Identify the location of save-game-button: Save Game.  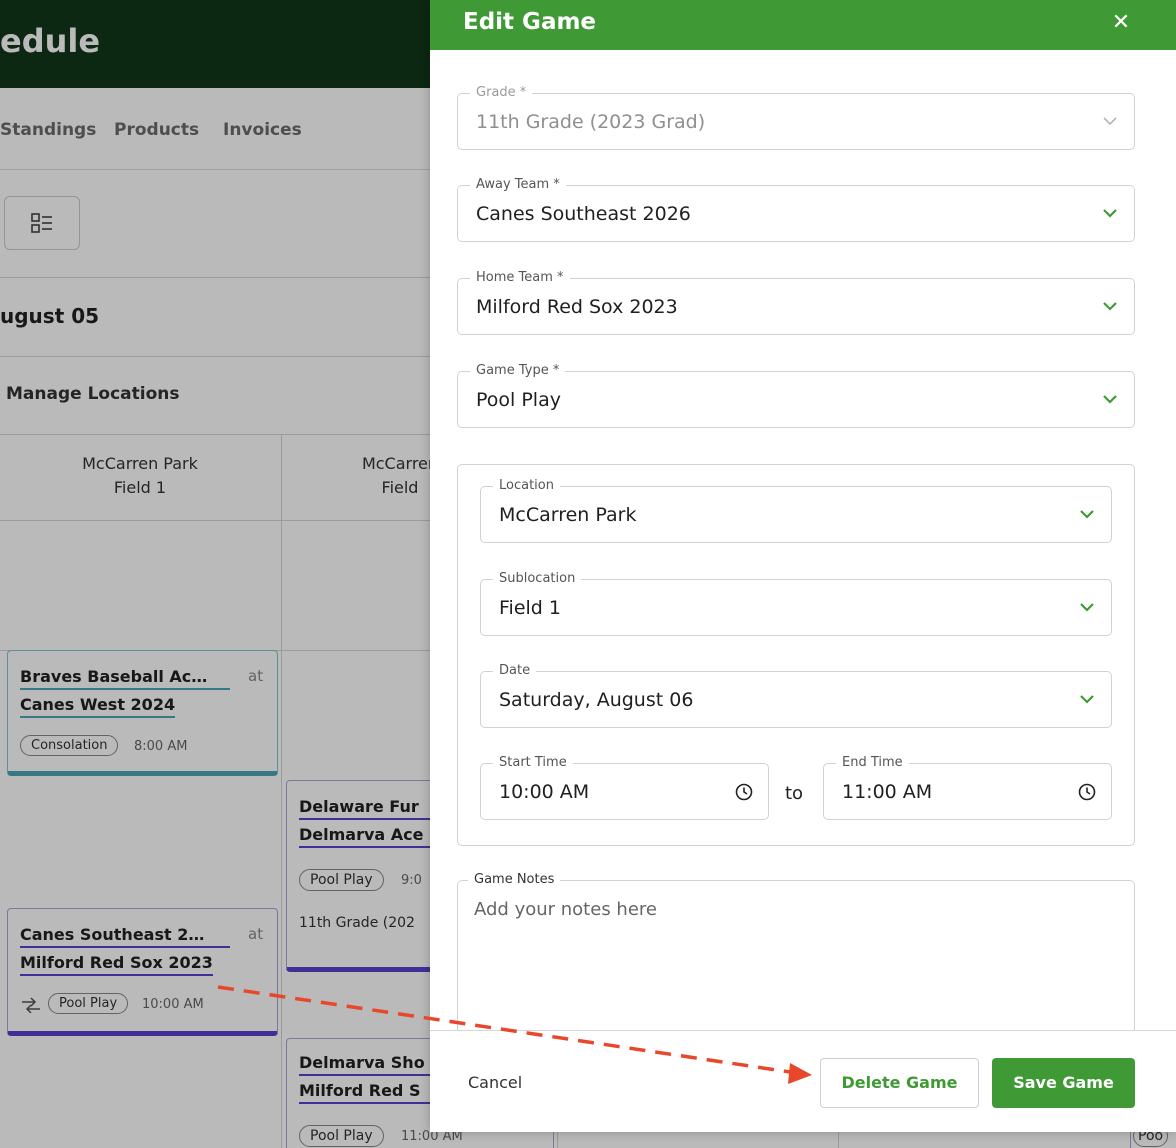
(1063, 1083).